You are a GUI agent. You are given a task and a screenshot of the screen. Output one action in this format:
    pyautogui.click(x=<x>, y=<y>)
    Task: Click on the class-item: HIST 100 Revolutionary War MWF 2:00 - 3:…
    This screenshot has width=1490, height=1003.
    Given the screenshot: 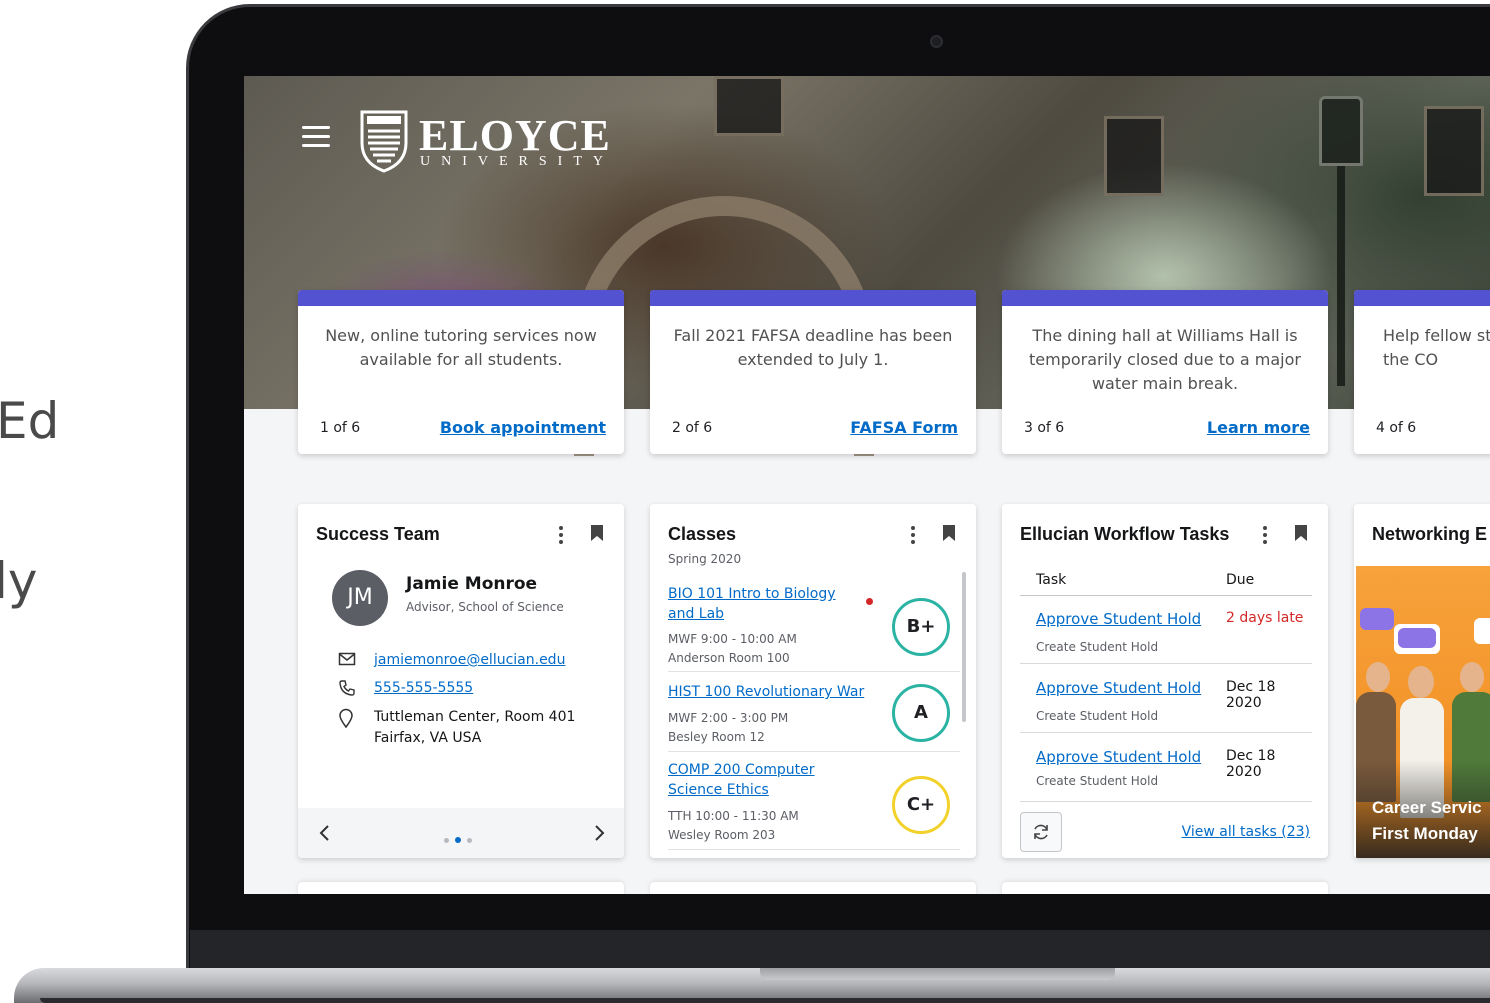 What is the action you would take?
    pyautogui.click(x=814, y=717)
    